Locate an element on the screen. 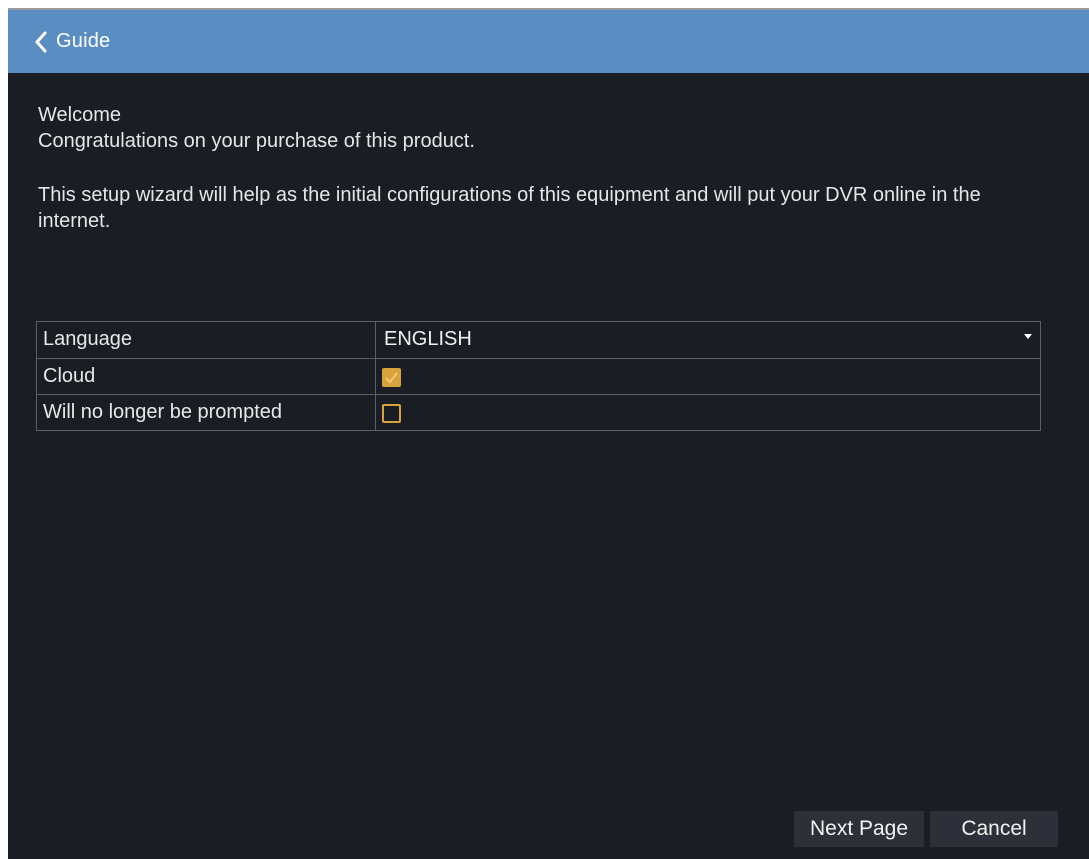 This screenshot has height=859, width=1089. welcome-heading: Welcome is located at coordinates (79, 115).